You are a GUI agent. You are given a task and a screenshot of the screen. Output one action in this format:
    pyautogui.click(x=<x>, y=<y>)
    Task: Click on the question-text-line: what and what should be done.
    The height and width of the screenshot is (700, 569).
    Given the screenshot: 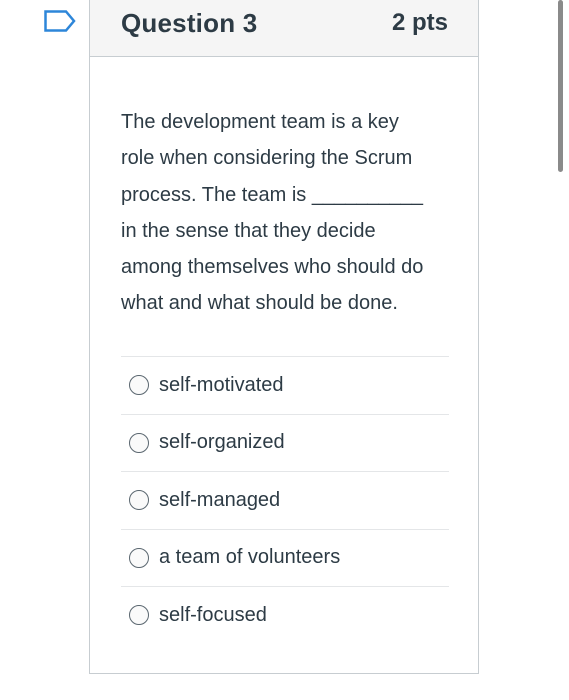 What is the action you would take?
    pyautogui.click(x=259, y=303)
    